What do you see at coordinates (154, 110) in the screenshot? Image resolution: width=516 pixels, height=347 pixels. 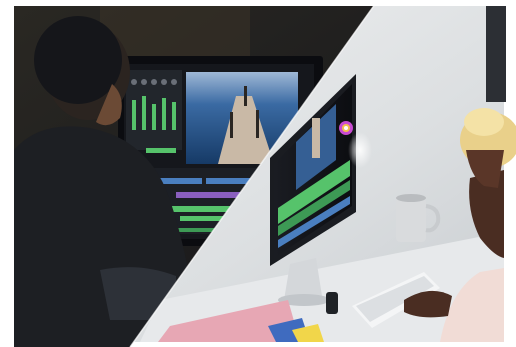 I see `audio-mixer-panel` at bounding box center [154, 110].